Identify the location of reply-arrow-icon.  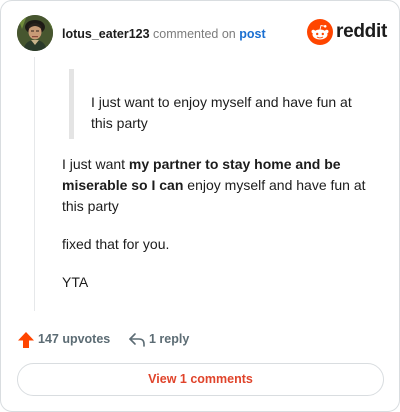
(137, 340).